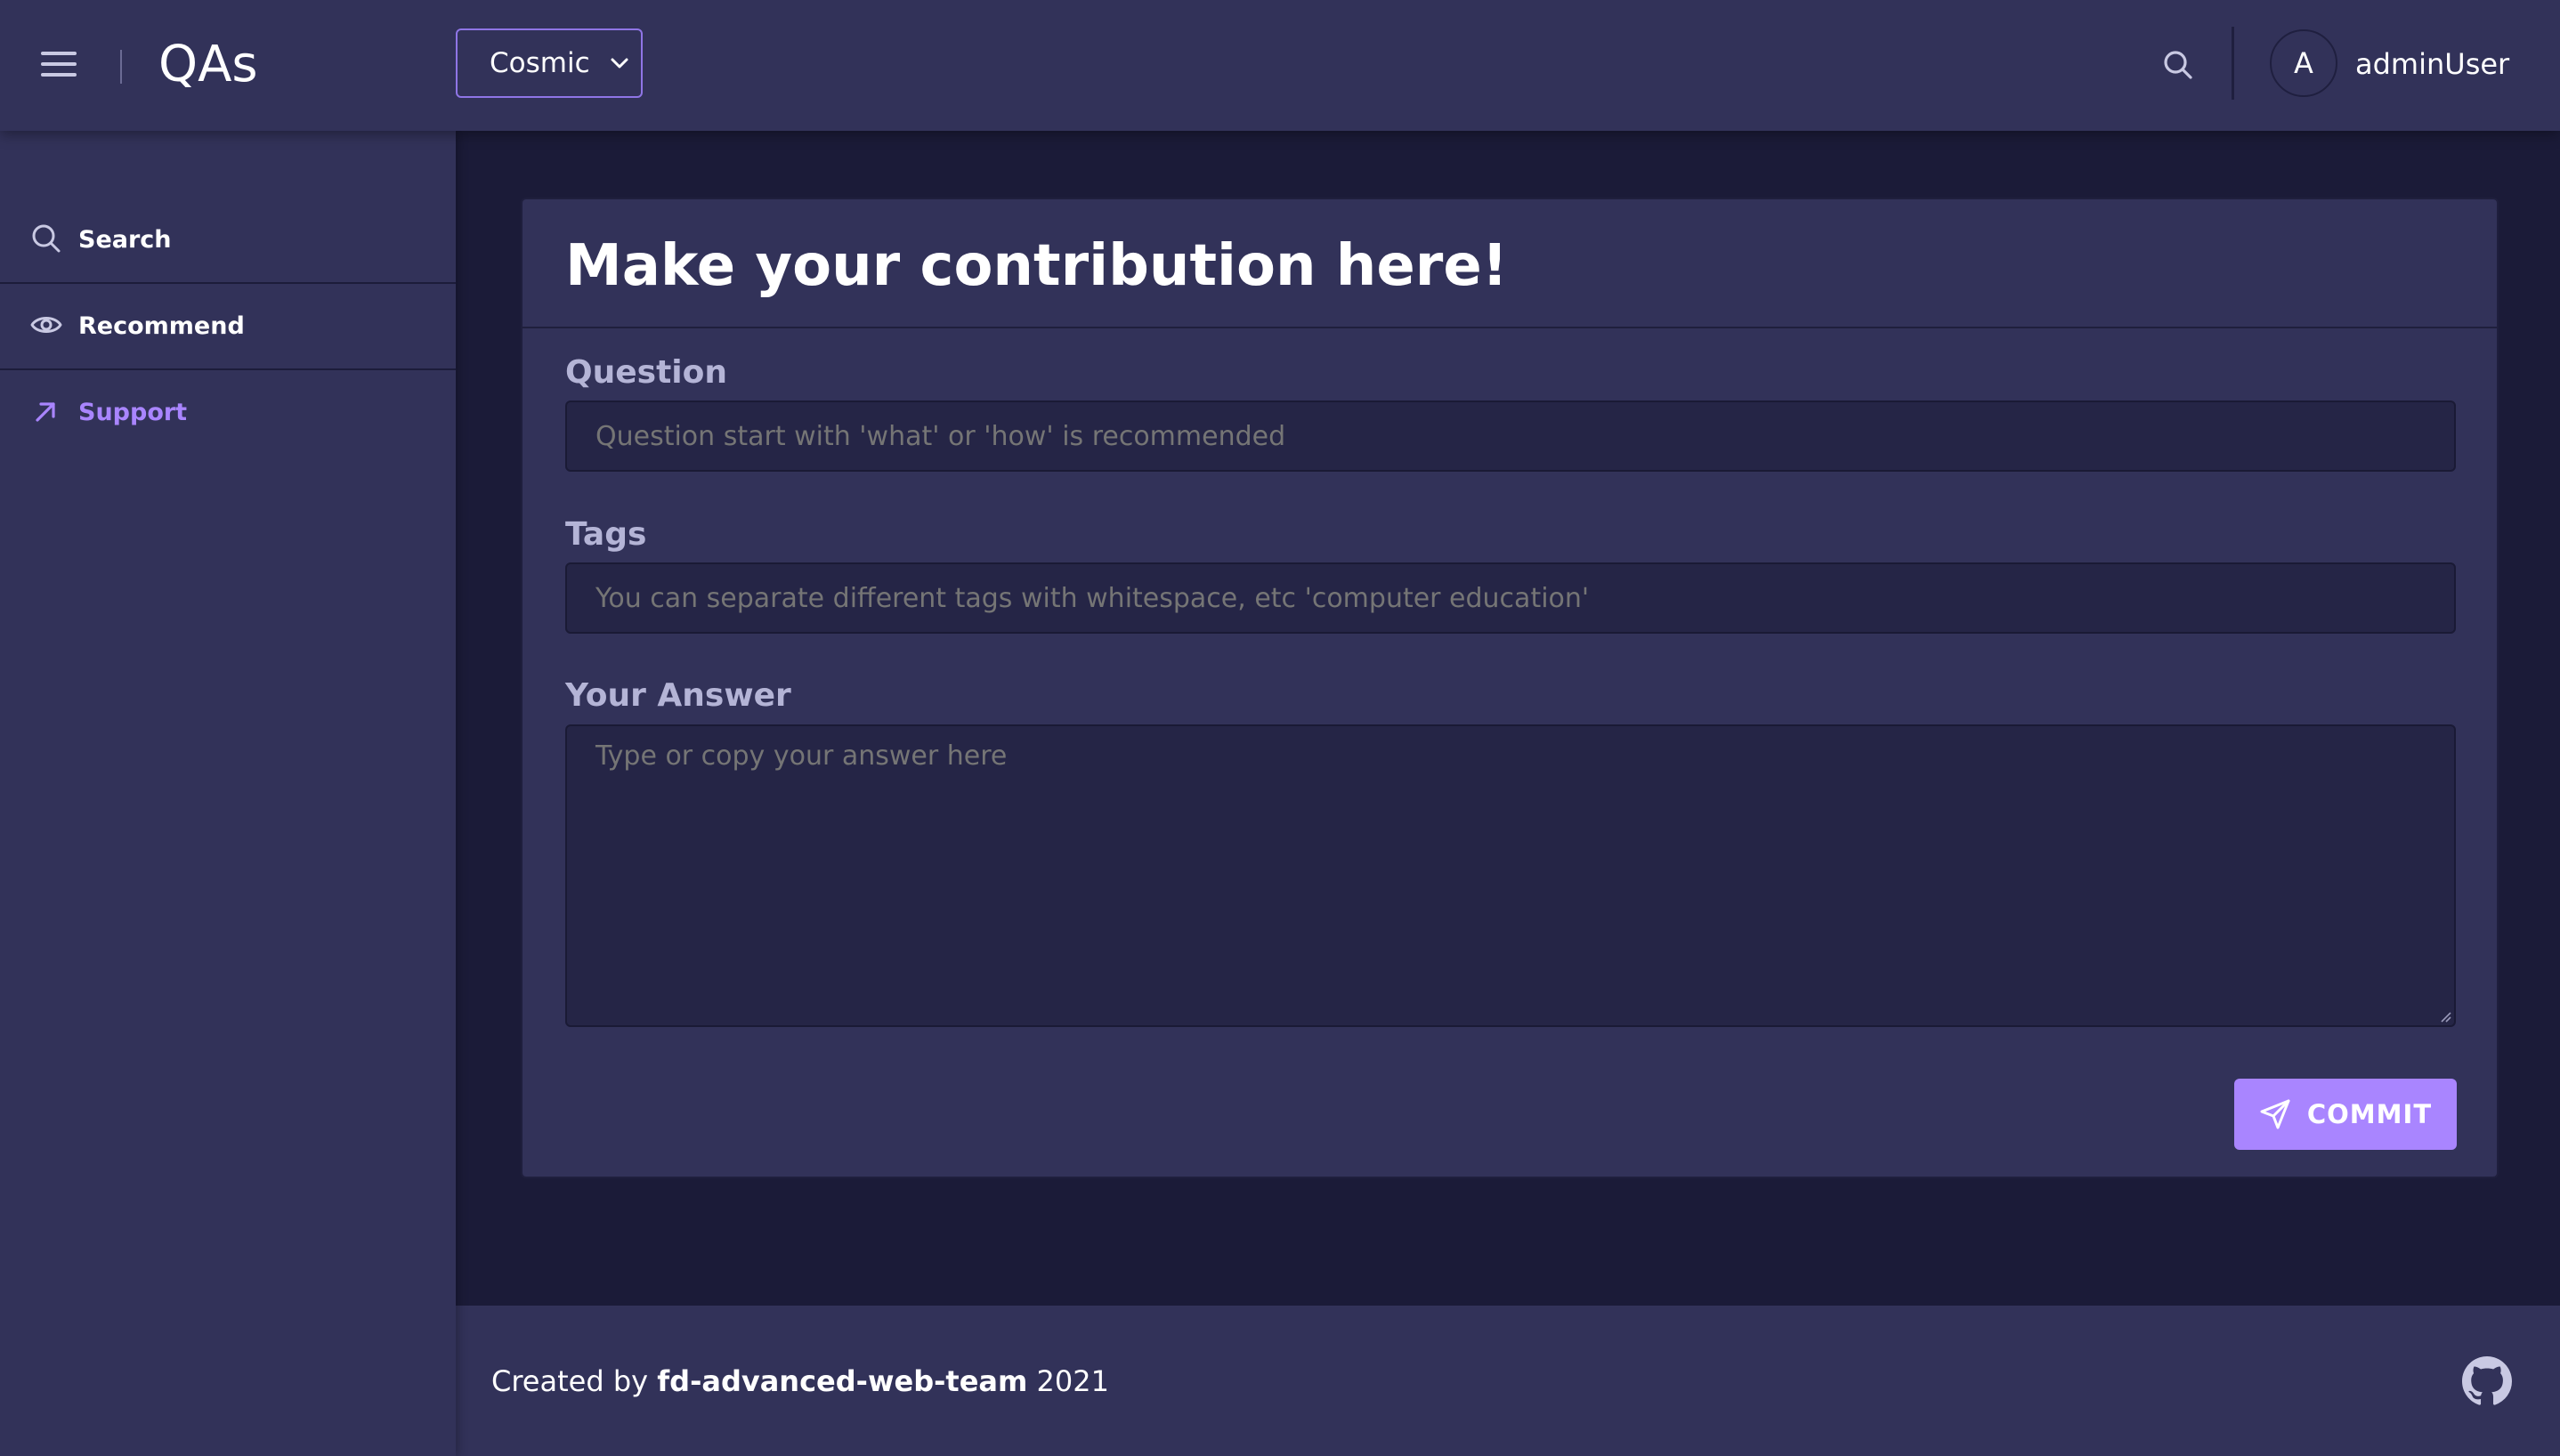 This screenshot has height=1456, width=2560. I want to click on tags-label: Tags, so click(606, 534).